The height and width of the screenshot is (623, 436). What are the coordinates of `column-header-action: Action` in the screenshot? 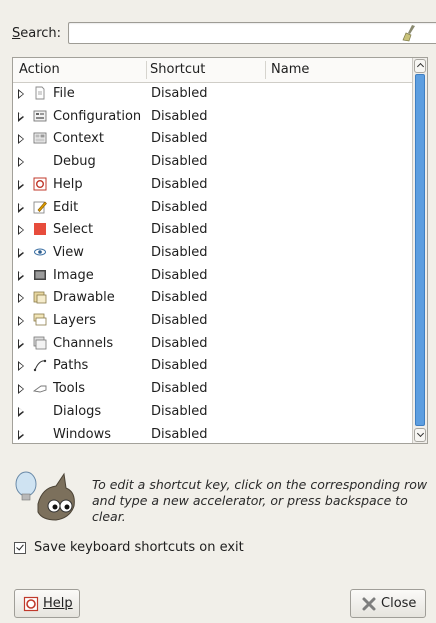 It's located at (39, 69).